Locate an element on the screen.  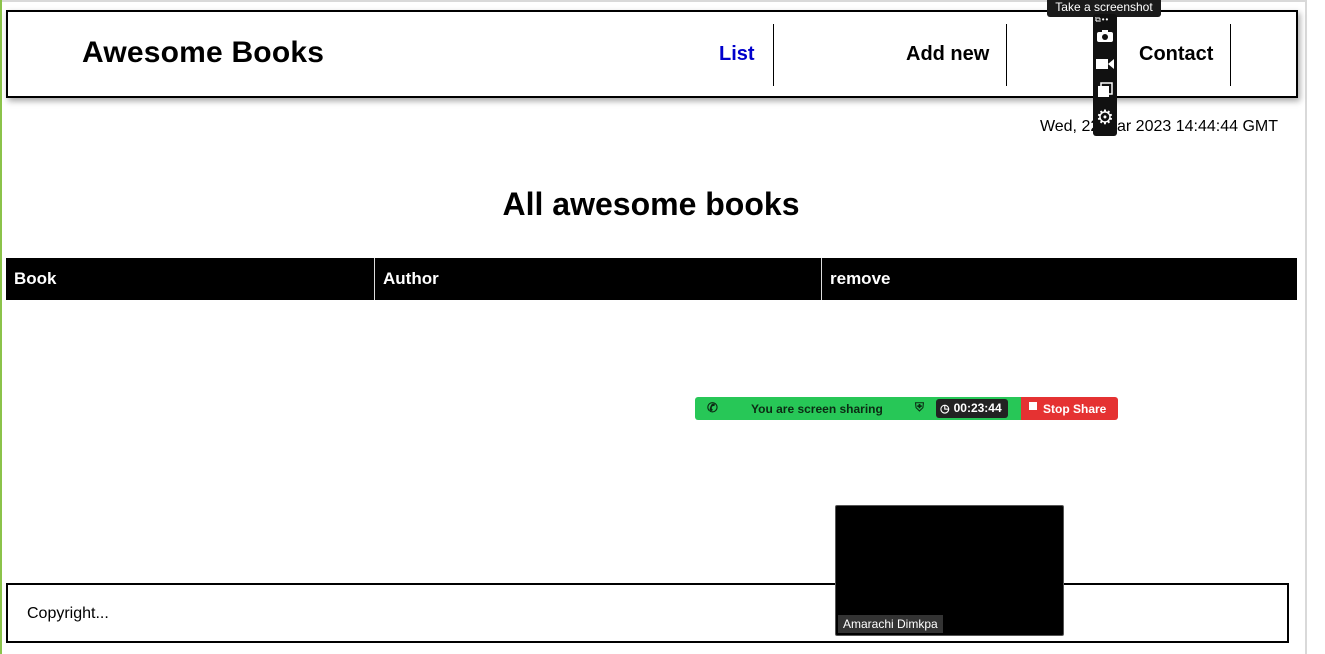
timer-value: 00:23:44 is located at coordinates (977, 408).